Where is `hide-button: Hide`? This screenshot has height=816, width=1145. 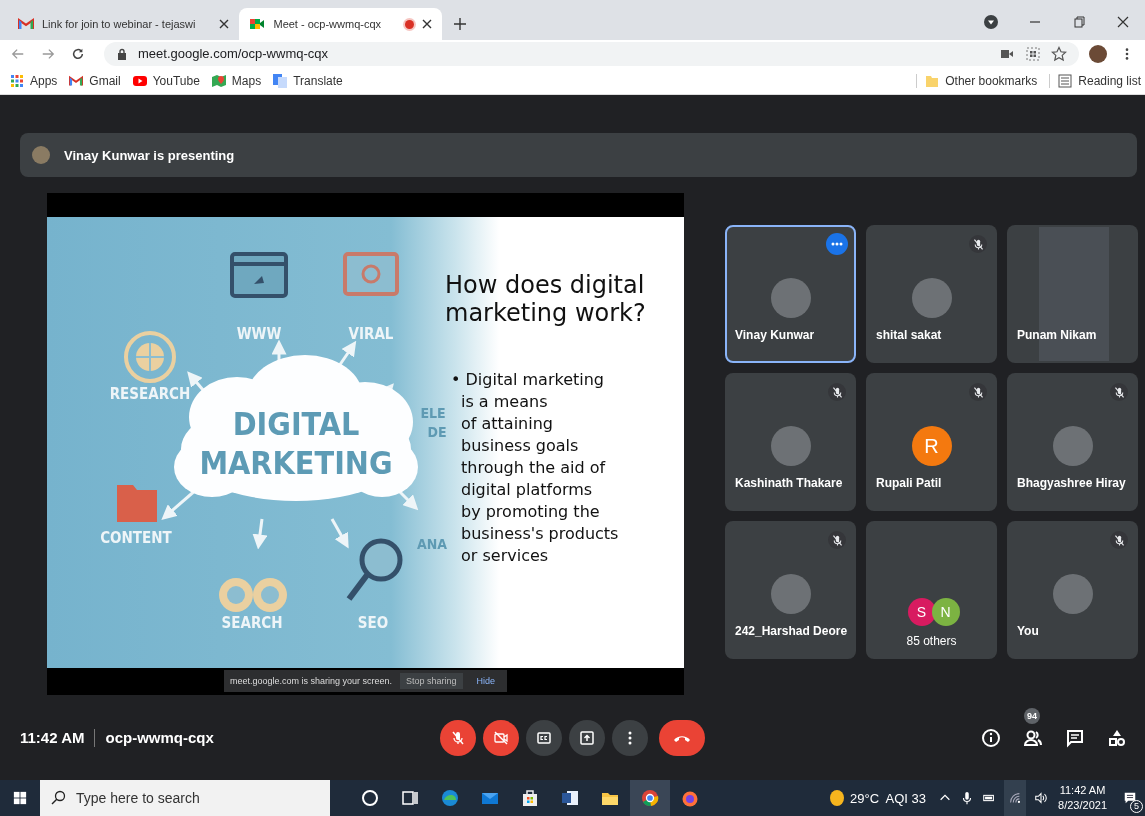
hide-button: Hide is located at coordinates (486, 681).